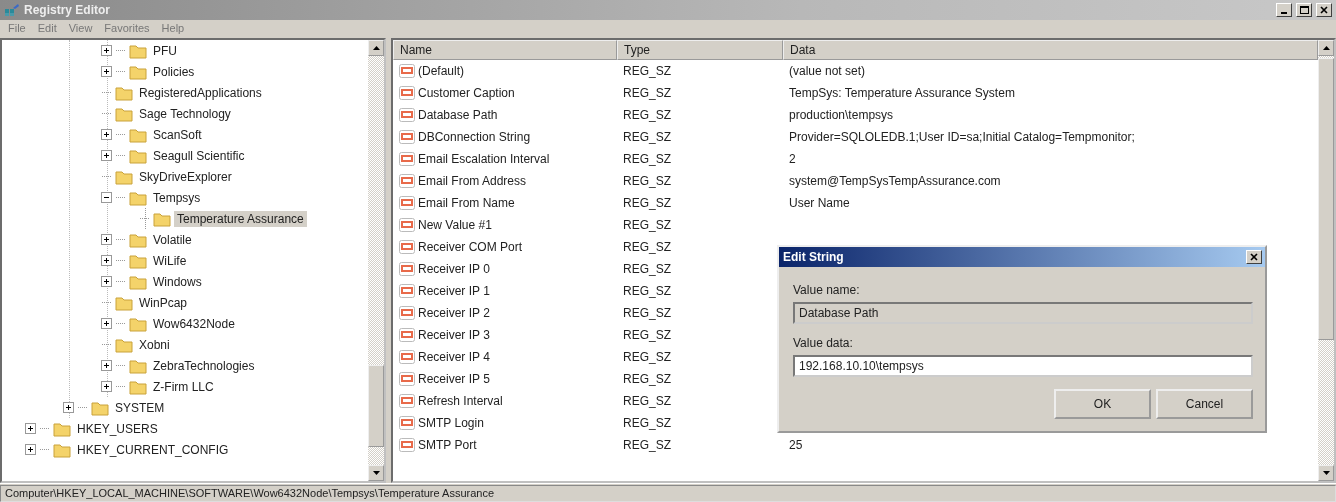 The height and width of the screenshot is (502, 1336). What do you see at coordinates (174, 71) in the screenshot?
I see `tree-item: Policies` at bounding box center [174, 71].